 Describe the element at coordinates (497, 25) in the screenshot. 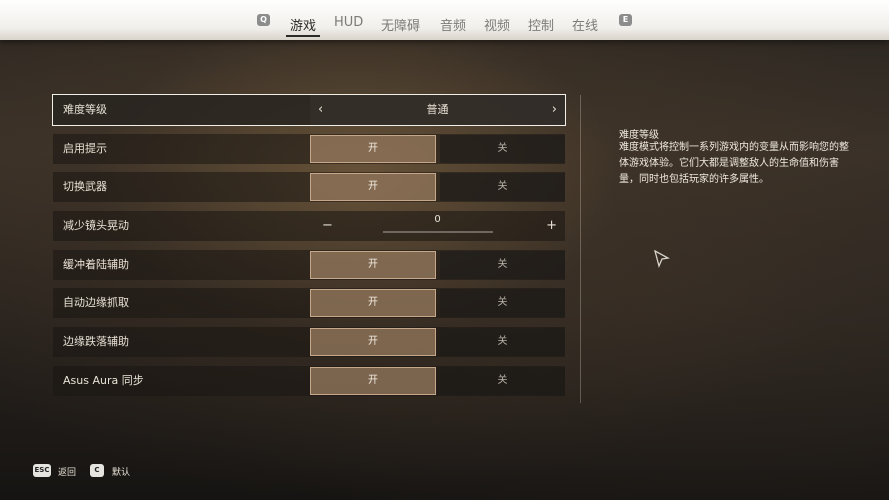

I see `tab-video: 视频` at that location.